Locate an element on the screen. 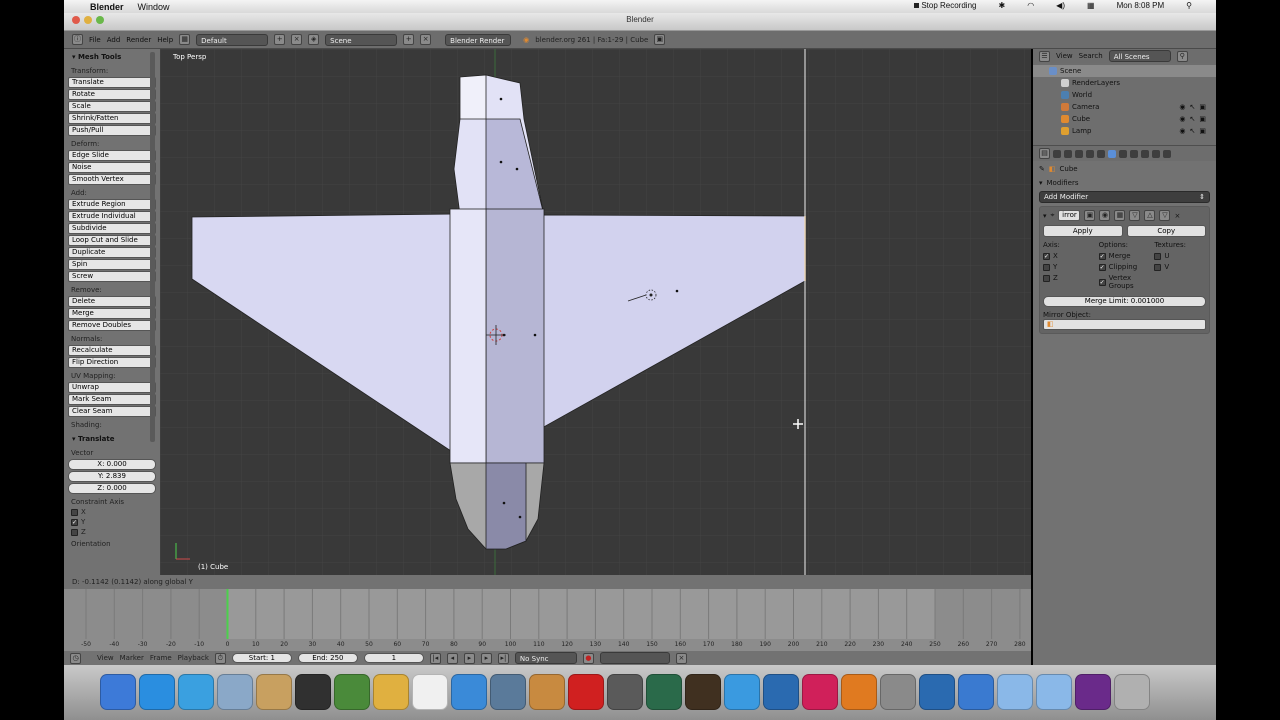  outliner-item-camera: Camera ◉ ↖ ▣ is located at coordinates (1124, 107).